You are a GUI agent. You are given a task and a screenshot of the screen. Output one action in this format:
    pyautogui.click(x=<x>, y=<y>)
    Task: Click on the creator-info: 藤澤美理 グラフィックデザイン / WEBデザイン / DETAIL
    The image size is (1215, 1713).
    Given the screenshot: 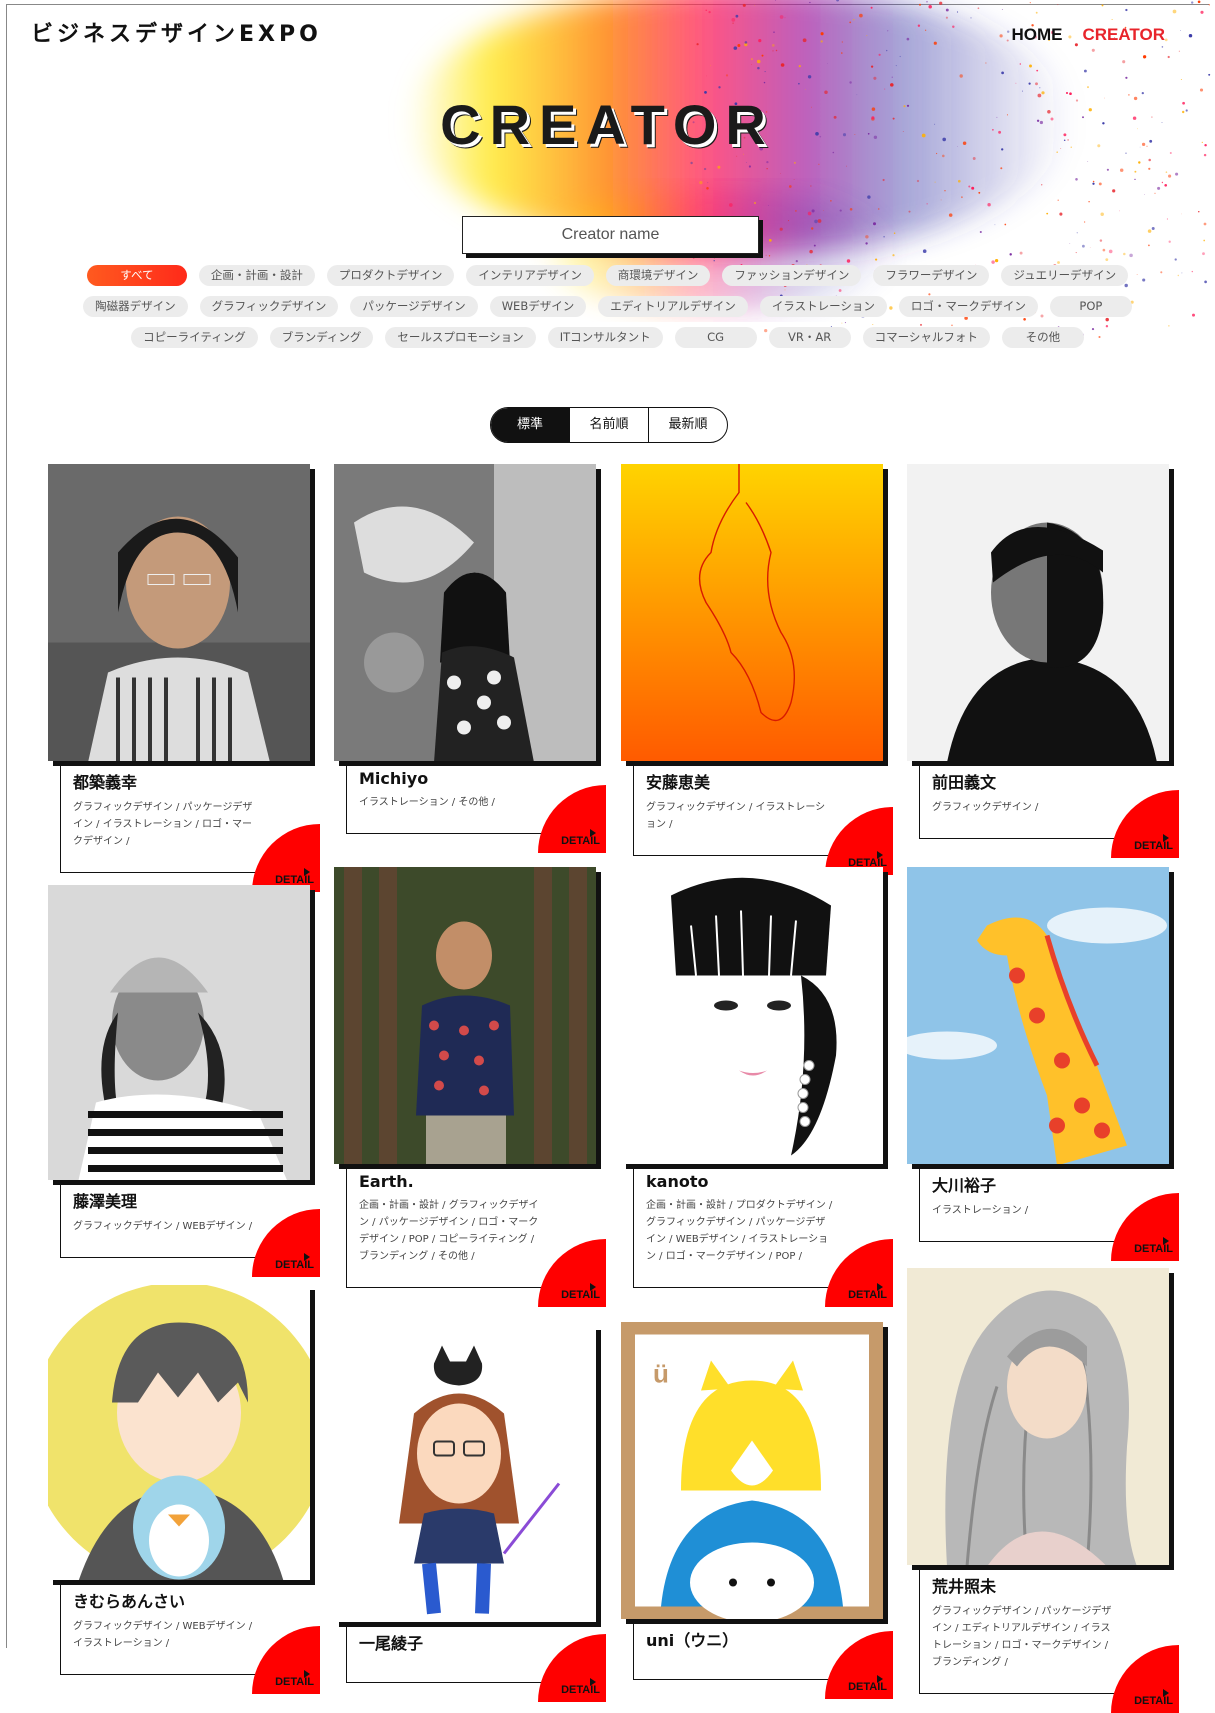 What is the action you would take?
    pyautogui.click(x=190, y=1228)
    